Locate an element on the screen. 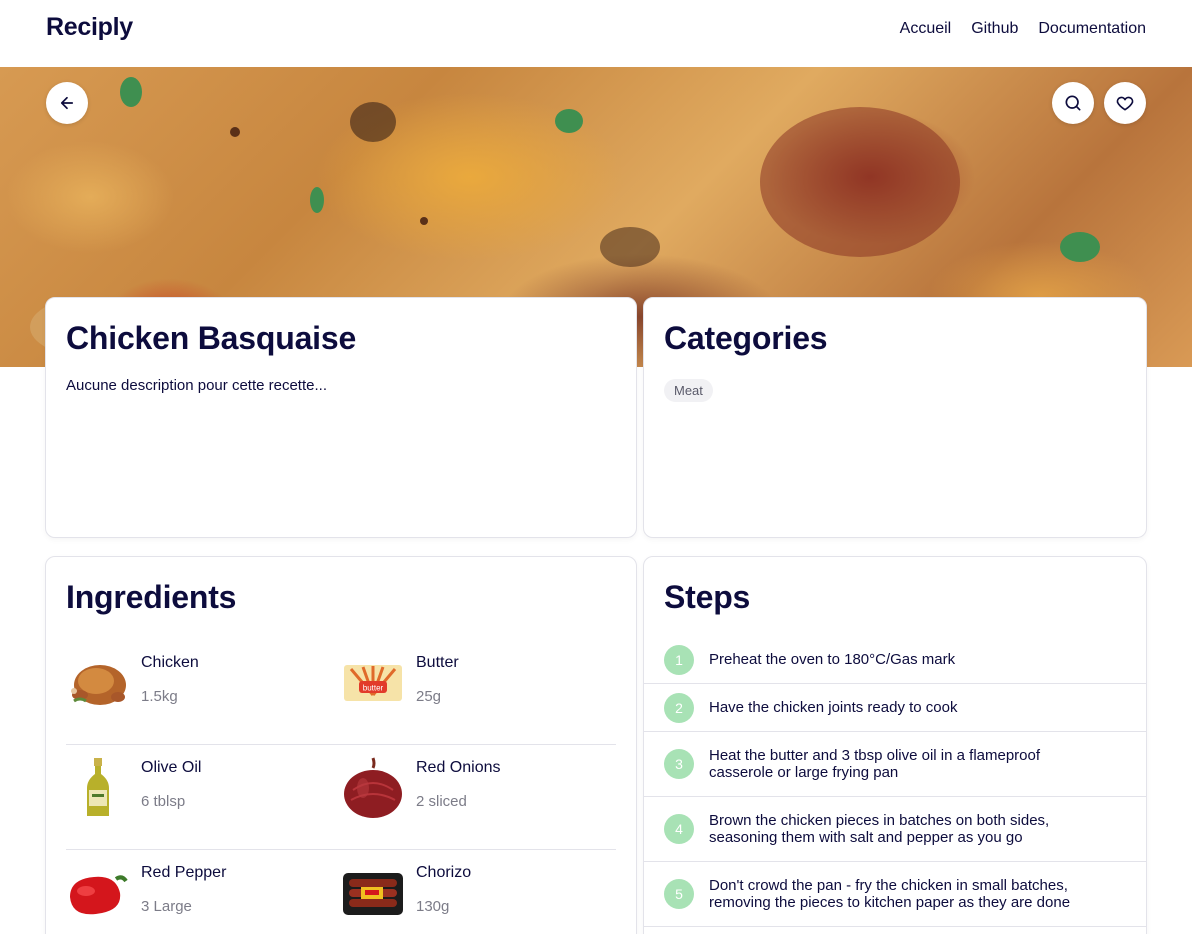 The image size is (1192, 934). step-number-badge: 3 is located at coordinates (679, 764).